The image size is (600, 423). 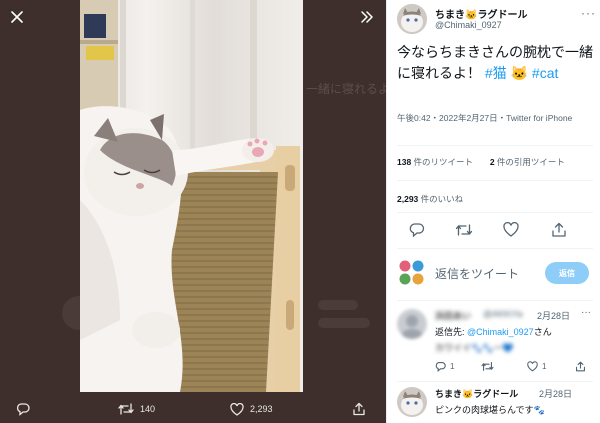 I want to click on close-viewer-button, so click(x=17, y=17).